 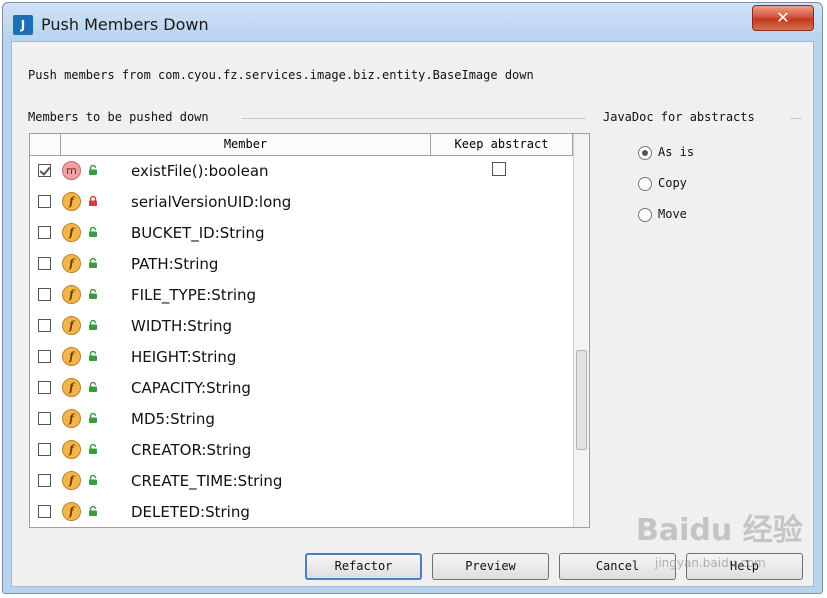 What do you see at coordinates (645, 153) in the screenshot?
I see `radio-as-is-dot` at bounding box center [645, 153].